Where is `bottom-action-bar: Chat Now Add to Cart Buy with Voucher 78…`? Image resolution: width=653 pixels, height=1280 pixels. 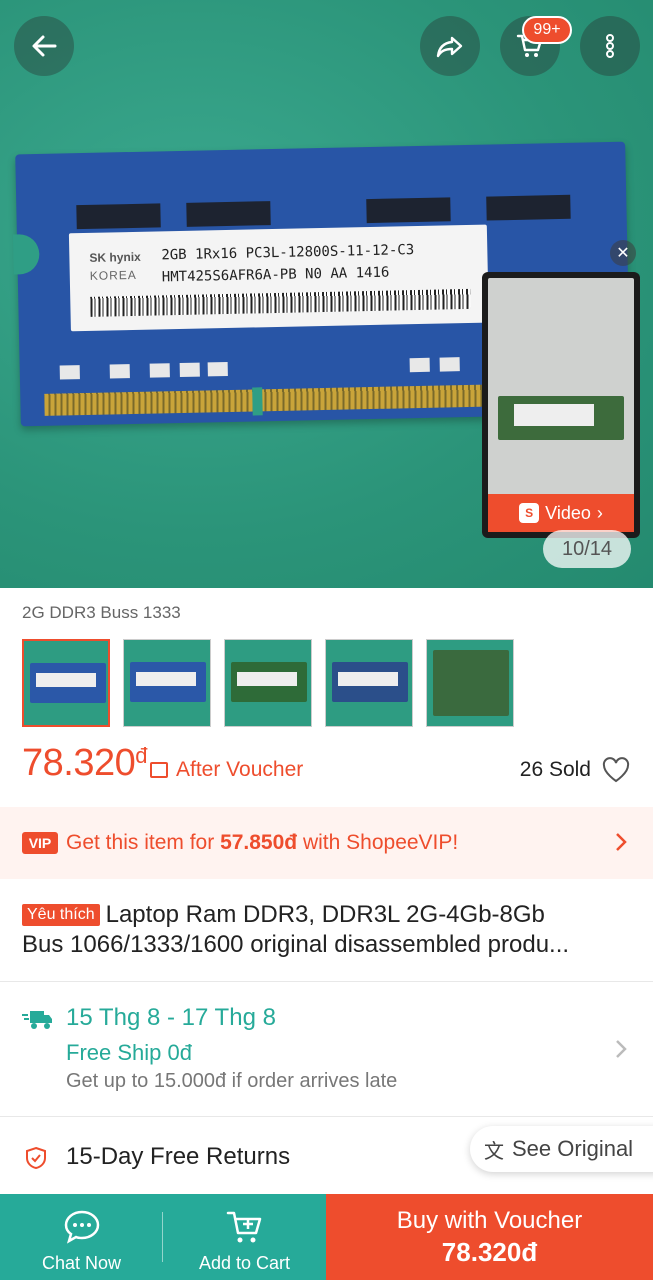
bottom-action-bar: Chat Now Add to Cart Buy with Voucher 78… is located at coordinates (326, 1237).